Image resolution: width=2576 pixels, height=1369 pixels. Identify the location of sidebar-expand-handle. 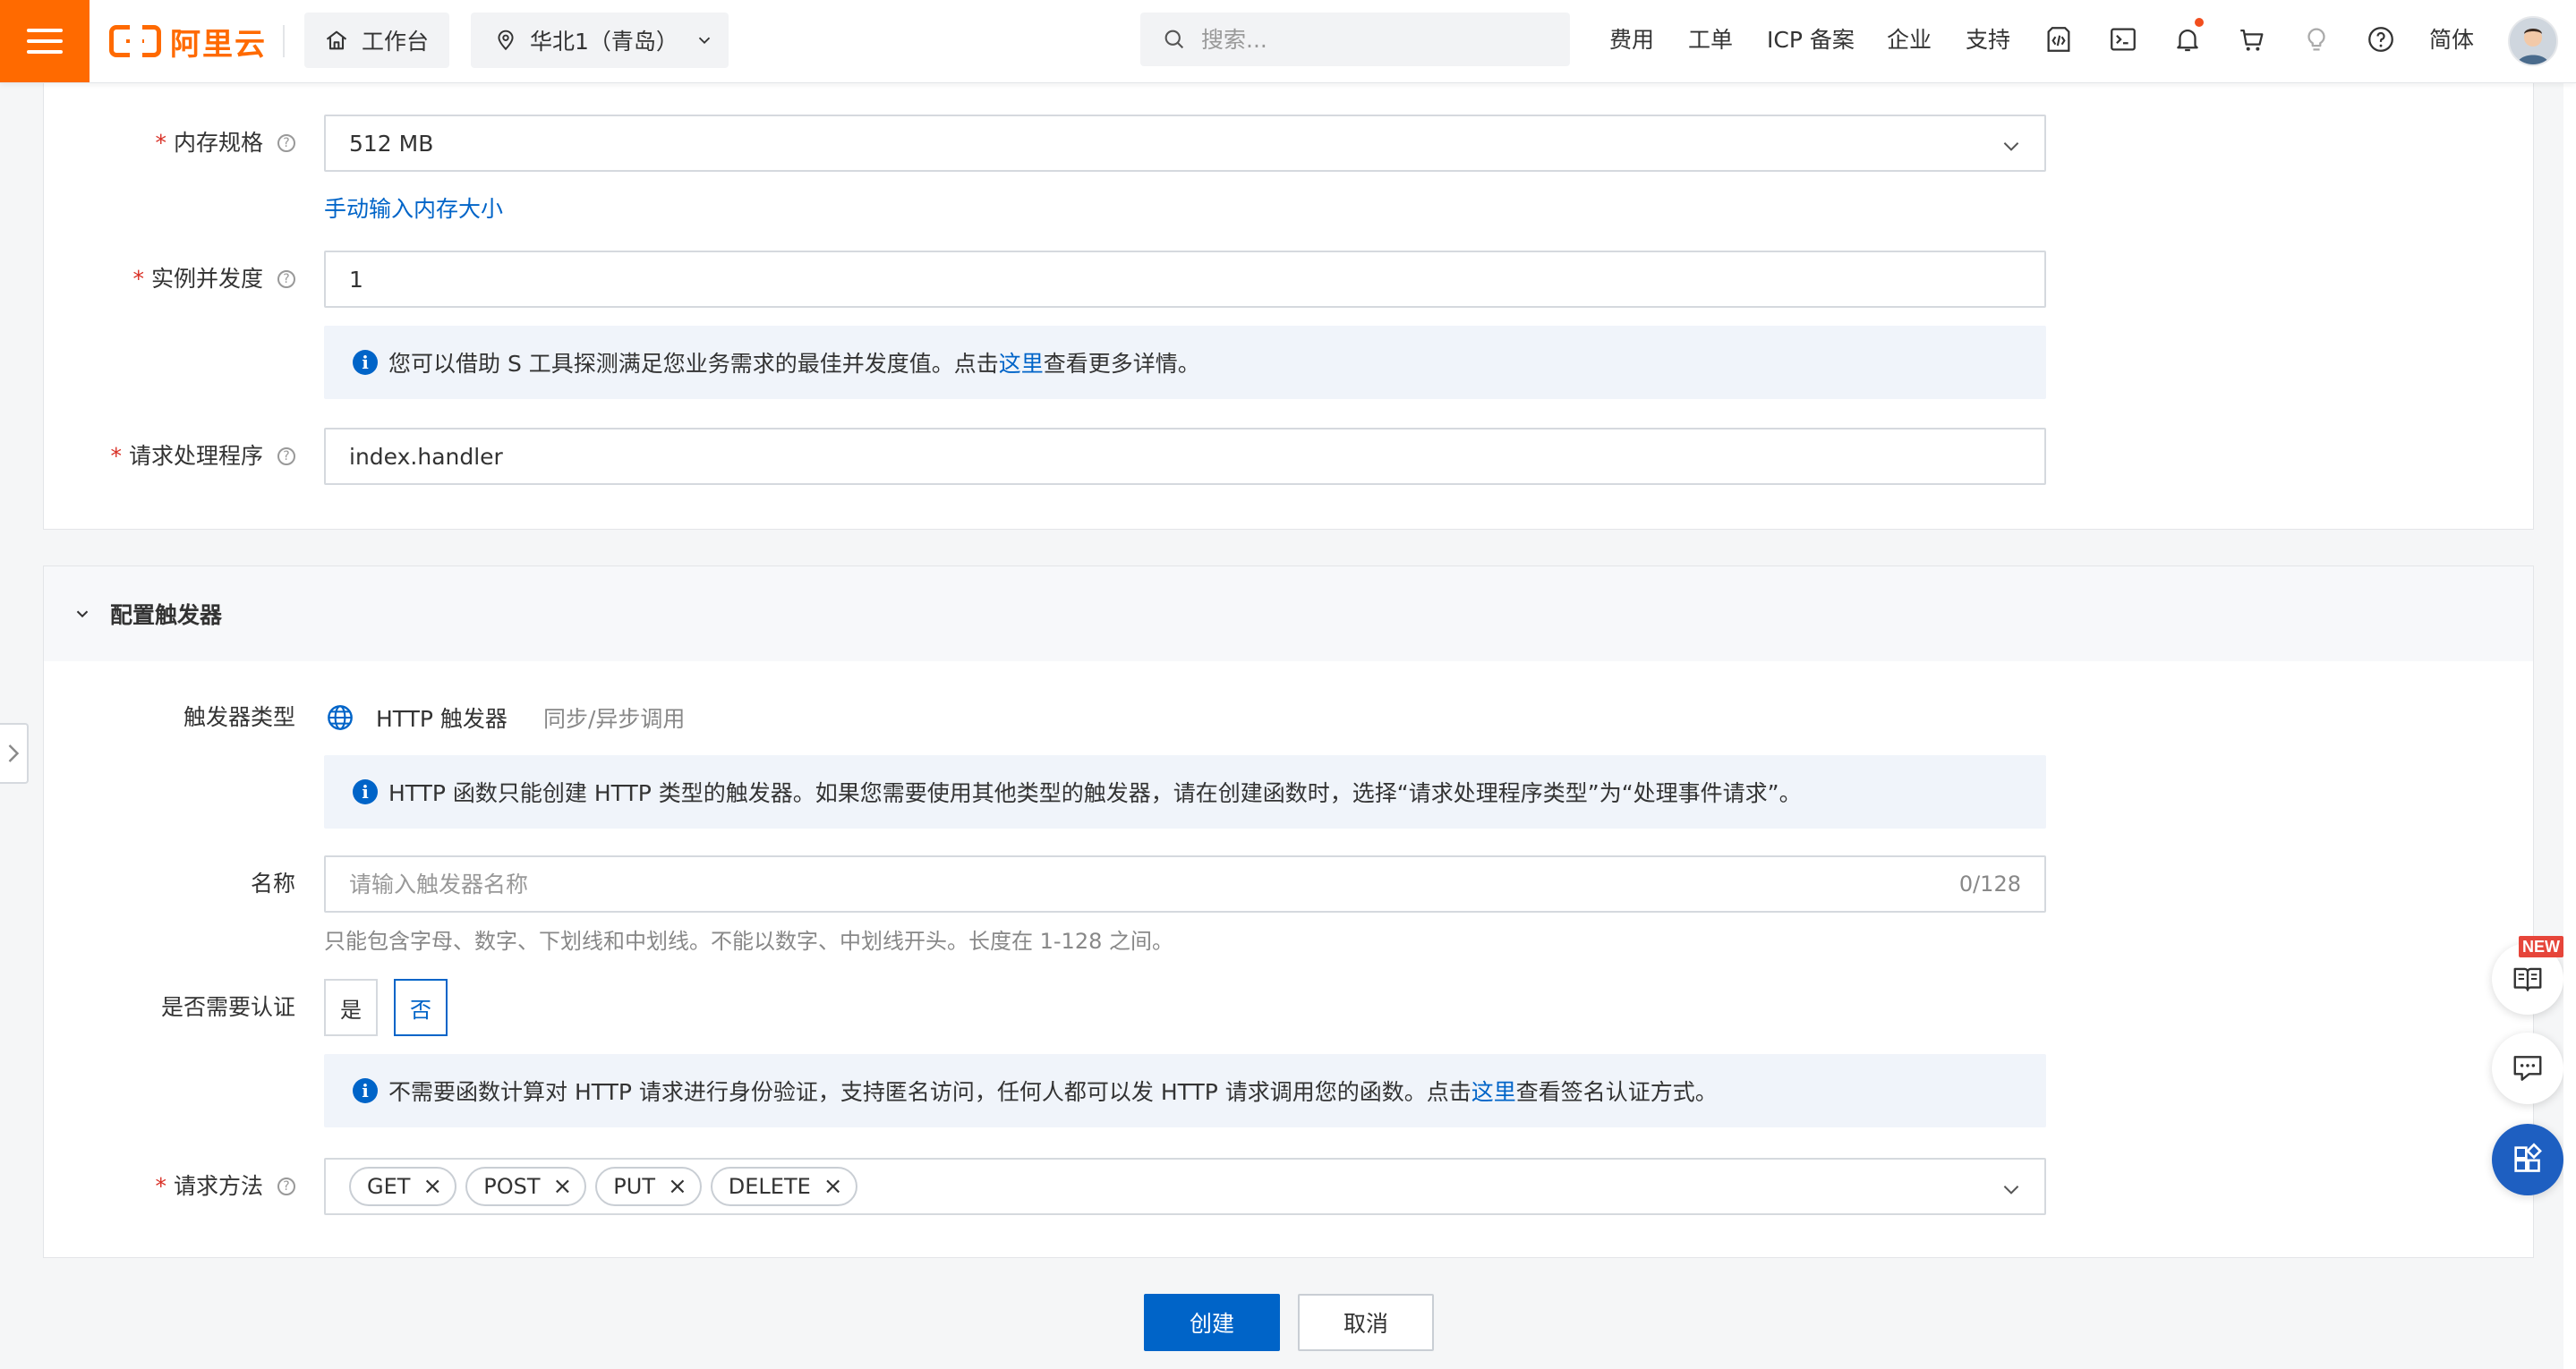
(14, 753).